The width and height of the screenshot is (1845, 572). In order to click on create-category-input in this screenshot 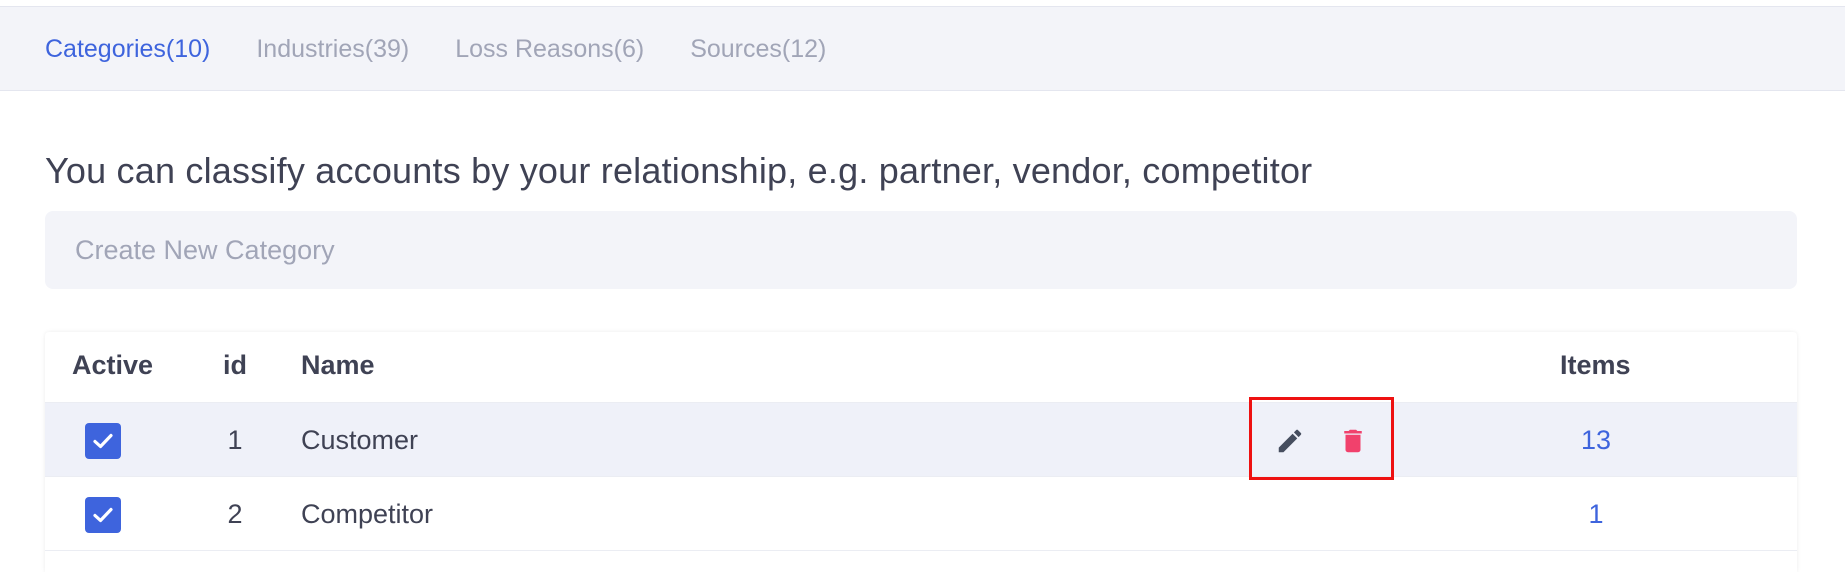, I will do `click(921, 250)`.